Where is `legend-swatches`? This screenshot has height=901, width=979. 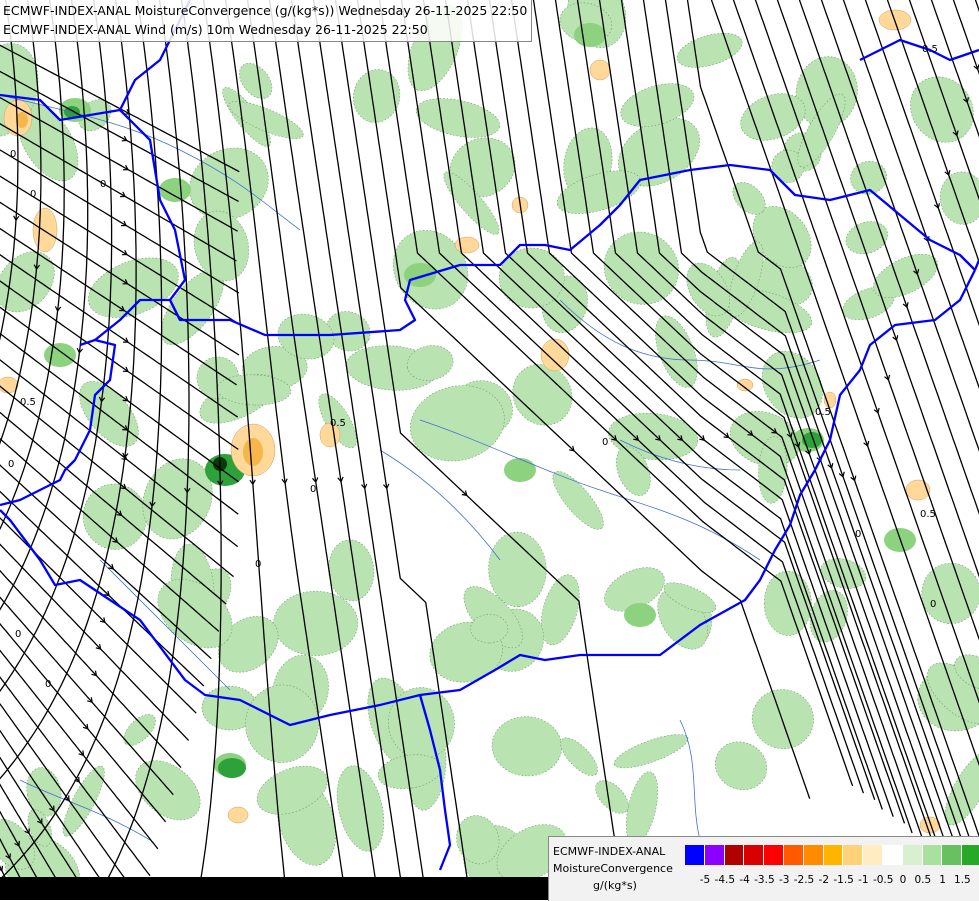
legend-swatches is located at coordinates (832, 855).